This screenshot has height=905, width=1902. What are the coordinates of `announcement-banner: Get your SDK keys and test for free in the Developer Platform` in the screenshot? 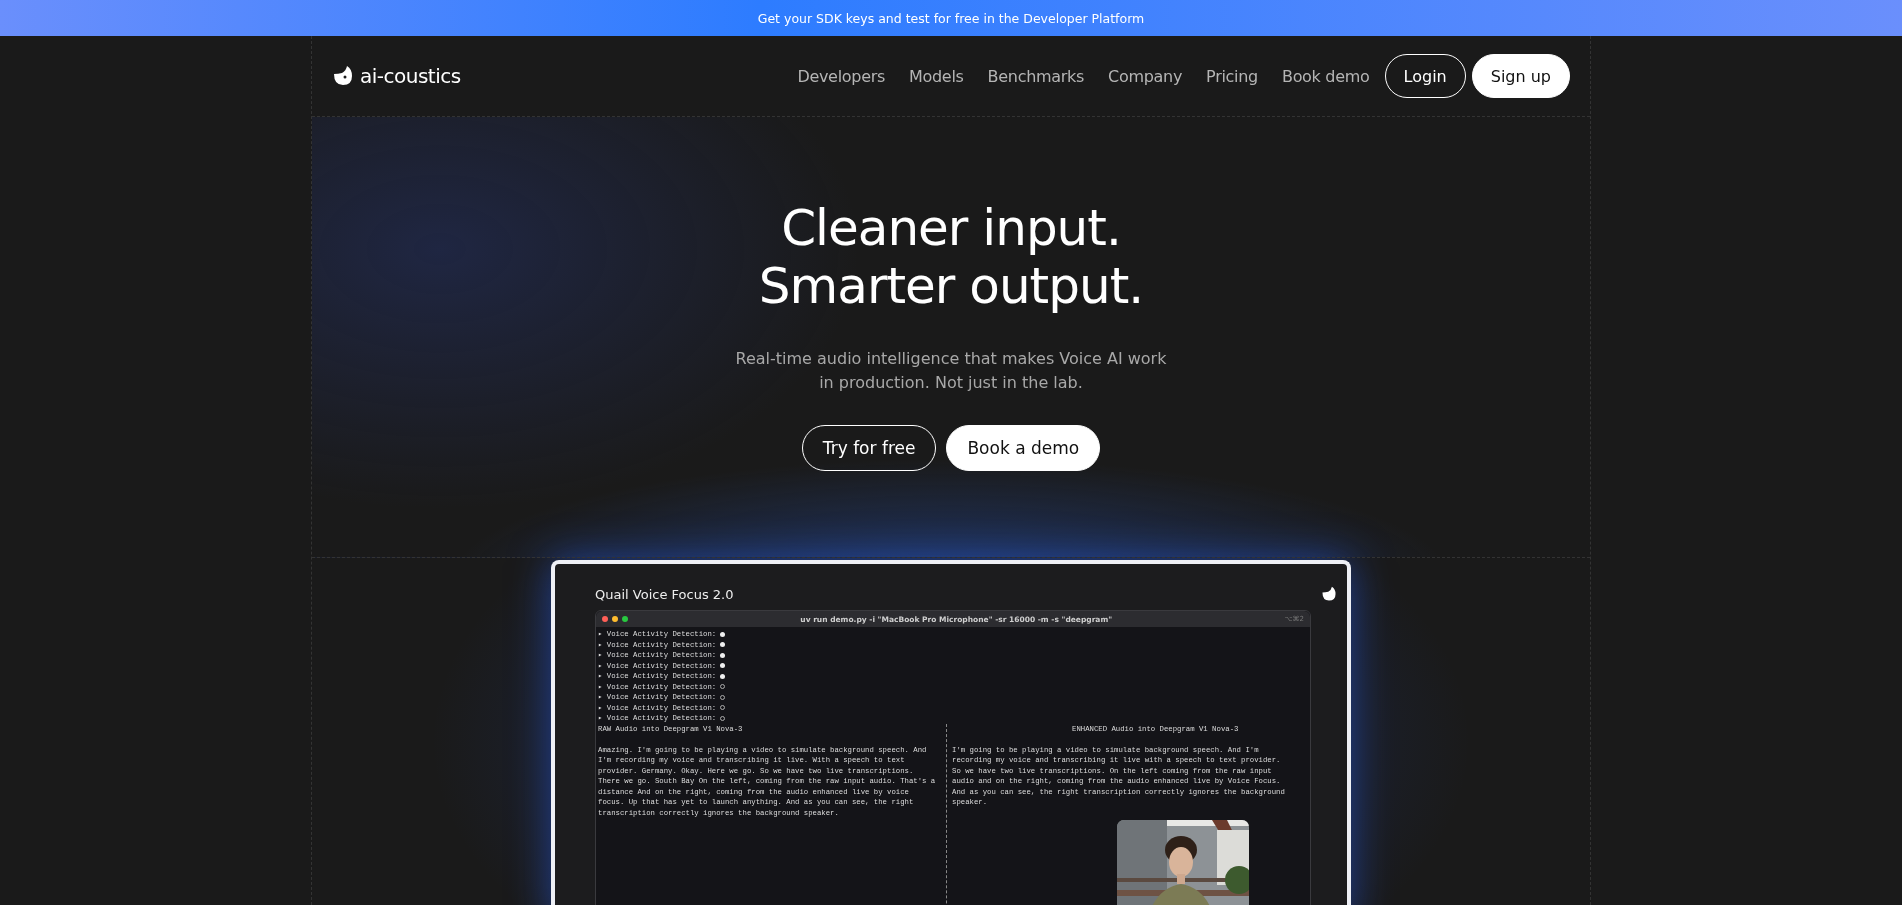 It's located at (951, 18).